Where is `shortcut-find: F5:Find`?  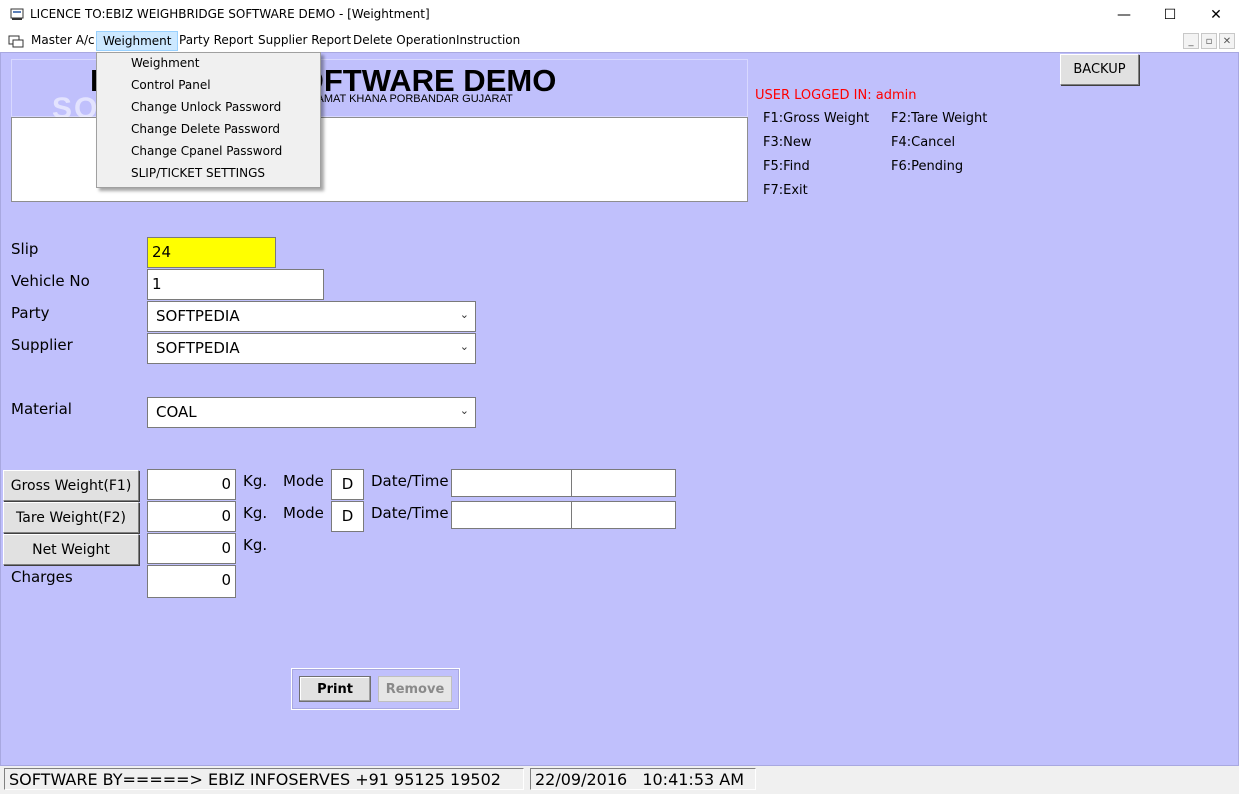
shortcut-find: F5:Find is located at coordinates (786, 166).